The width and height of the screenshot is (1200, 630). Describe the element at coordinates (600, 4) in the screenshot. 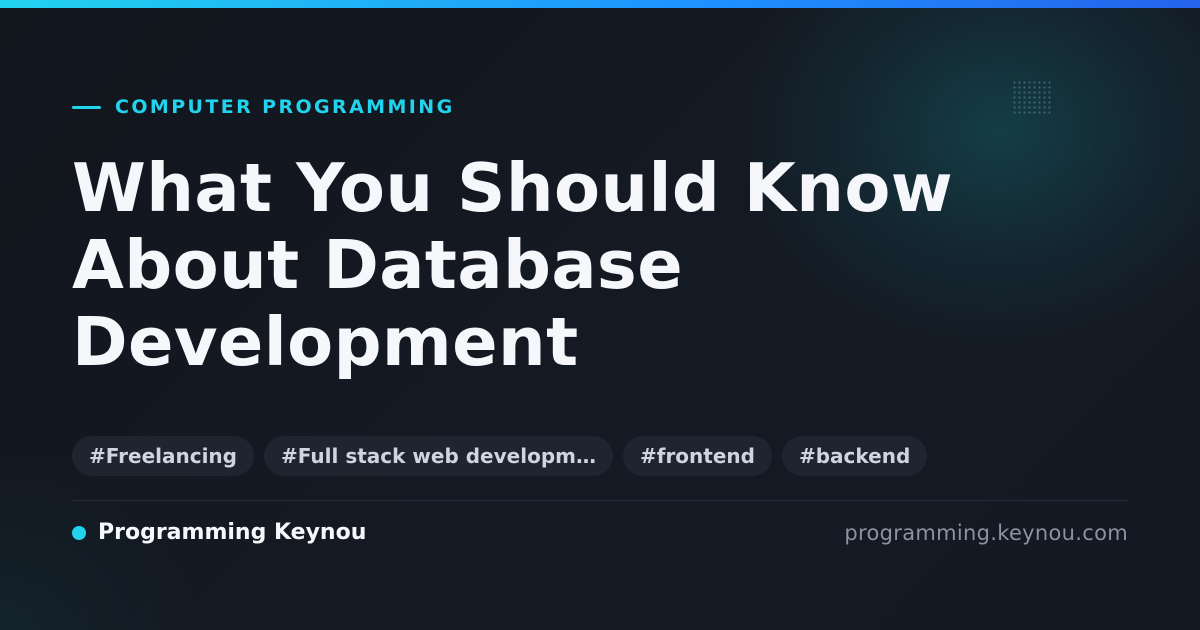

I see `top-accent-bar` at that location.